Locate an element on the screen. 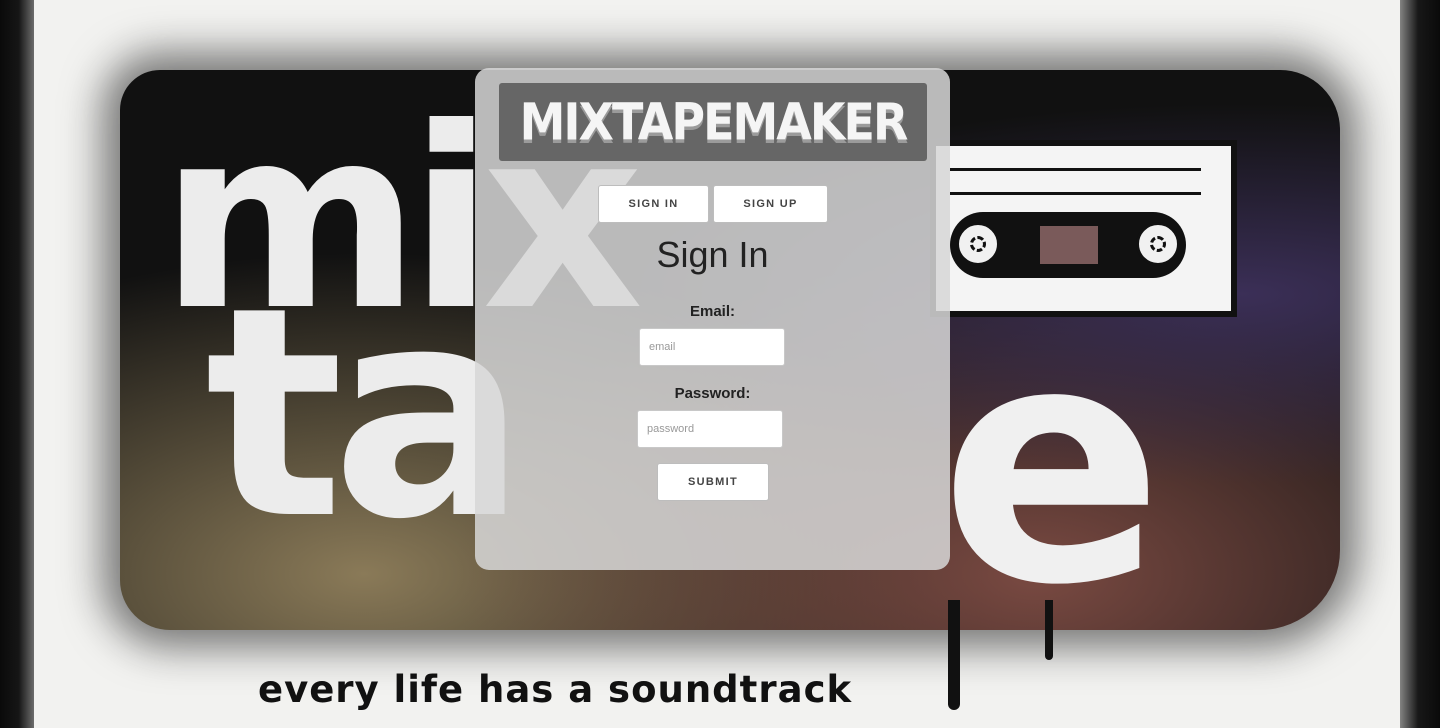 This screenshot has width=1440, height=728. tagline: every life has a soundtrack is located at coordinates (555, 689).